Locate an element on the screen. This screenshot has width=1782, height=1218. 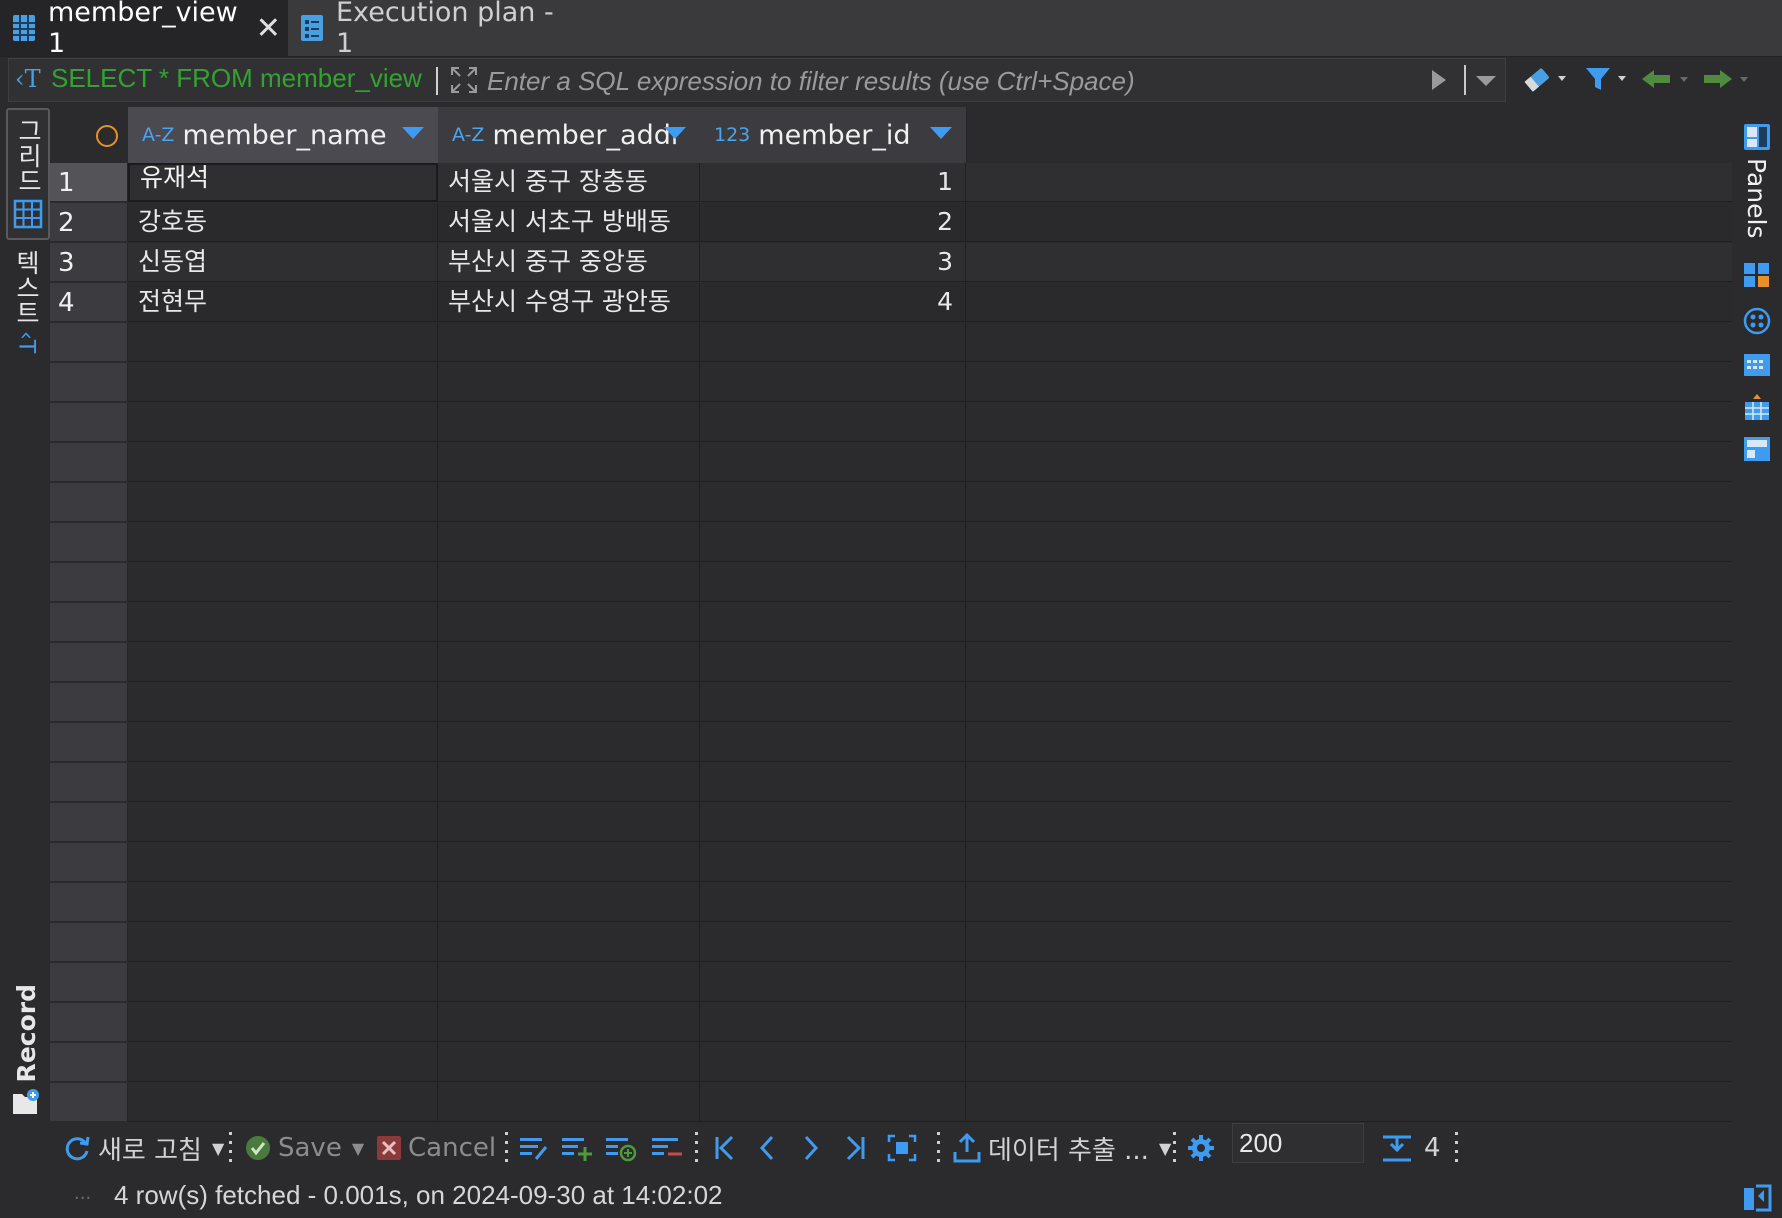
table-row: 1 유재석 서울시 중구 장충동 1 is located at coordinates (891, 183).